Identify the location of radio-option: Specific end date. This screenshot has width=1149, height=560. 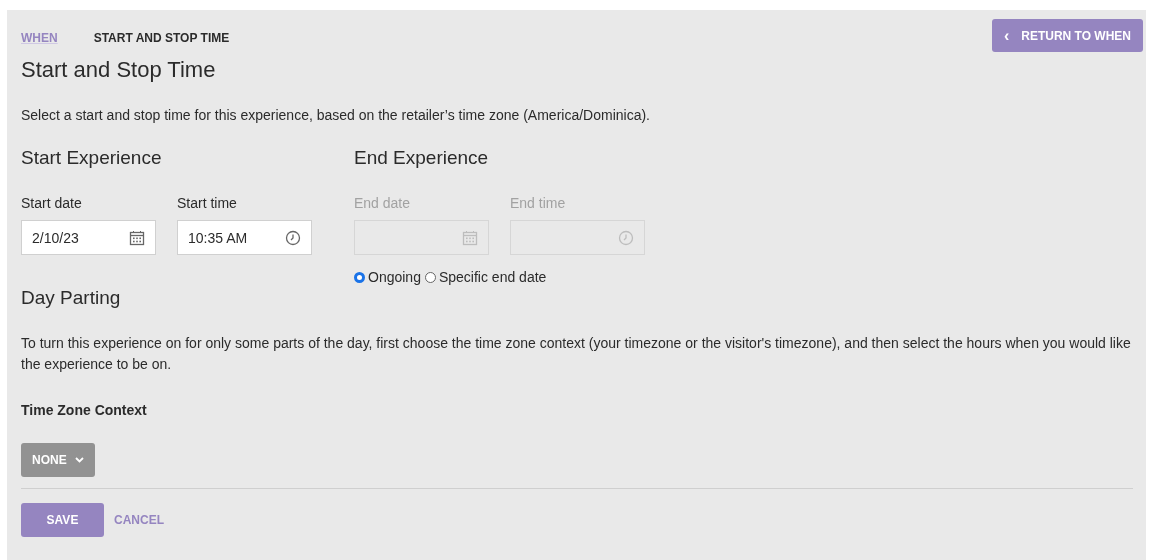
(485, 277).